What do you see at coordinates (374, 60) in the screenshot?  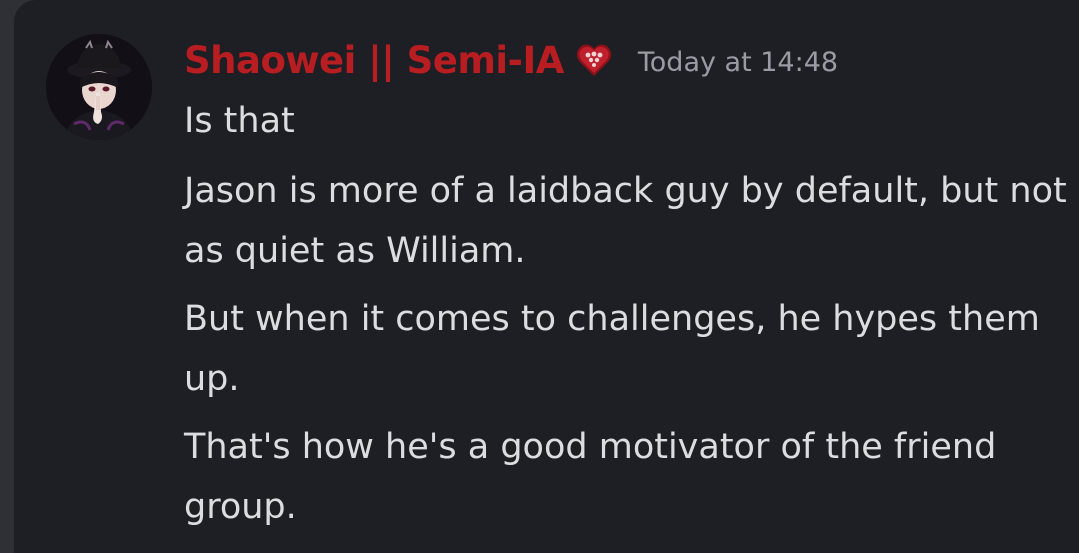 I see `username: Shaowei || Semi-IA` at bounding box center [374, 60].